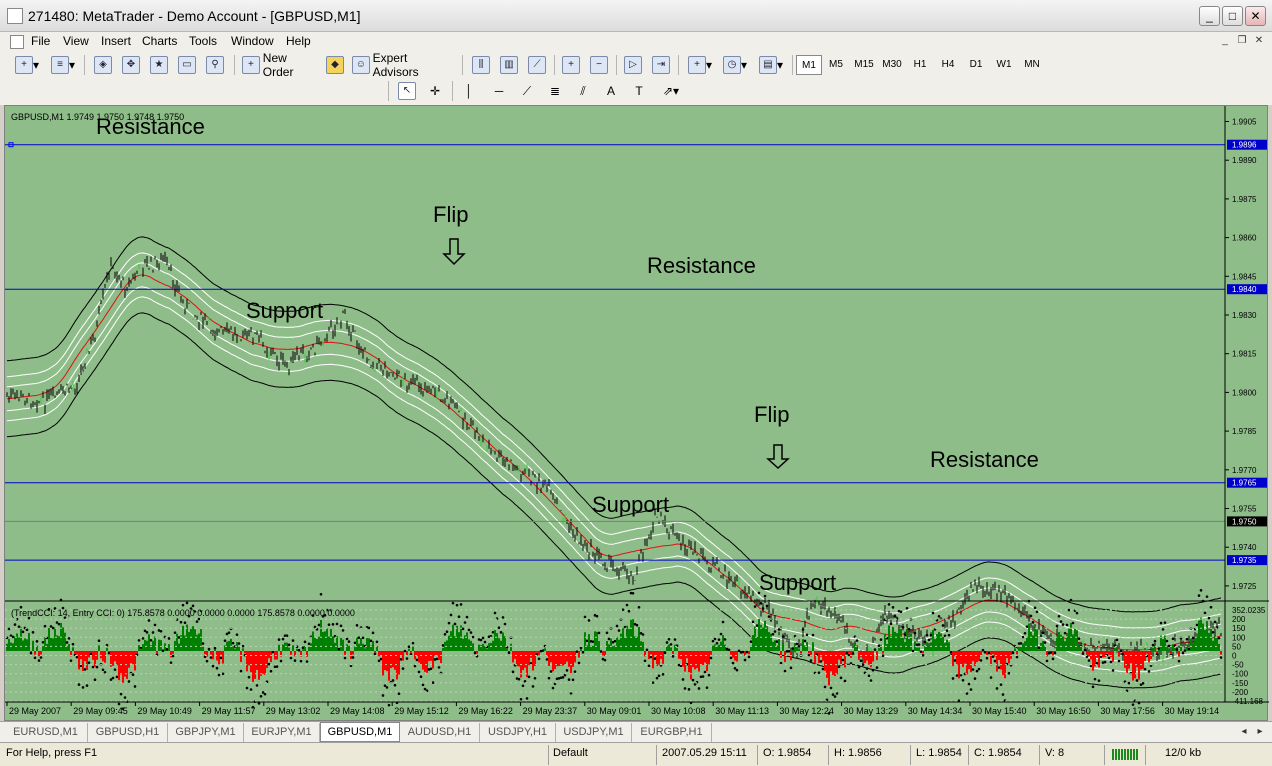 The image size is (1272, 766). I want to click on fibonacci-button: ≣, so click(555, 91).